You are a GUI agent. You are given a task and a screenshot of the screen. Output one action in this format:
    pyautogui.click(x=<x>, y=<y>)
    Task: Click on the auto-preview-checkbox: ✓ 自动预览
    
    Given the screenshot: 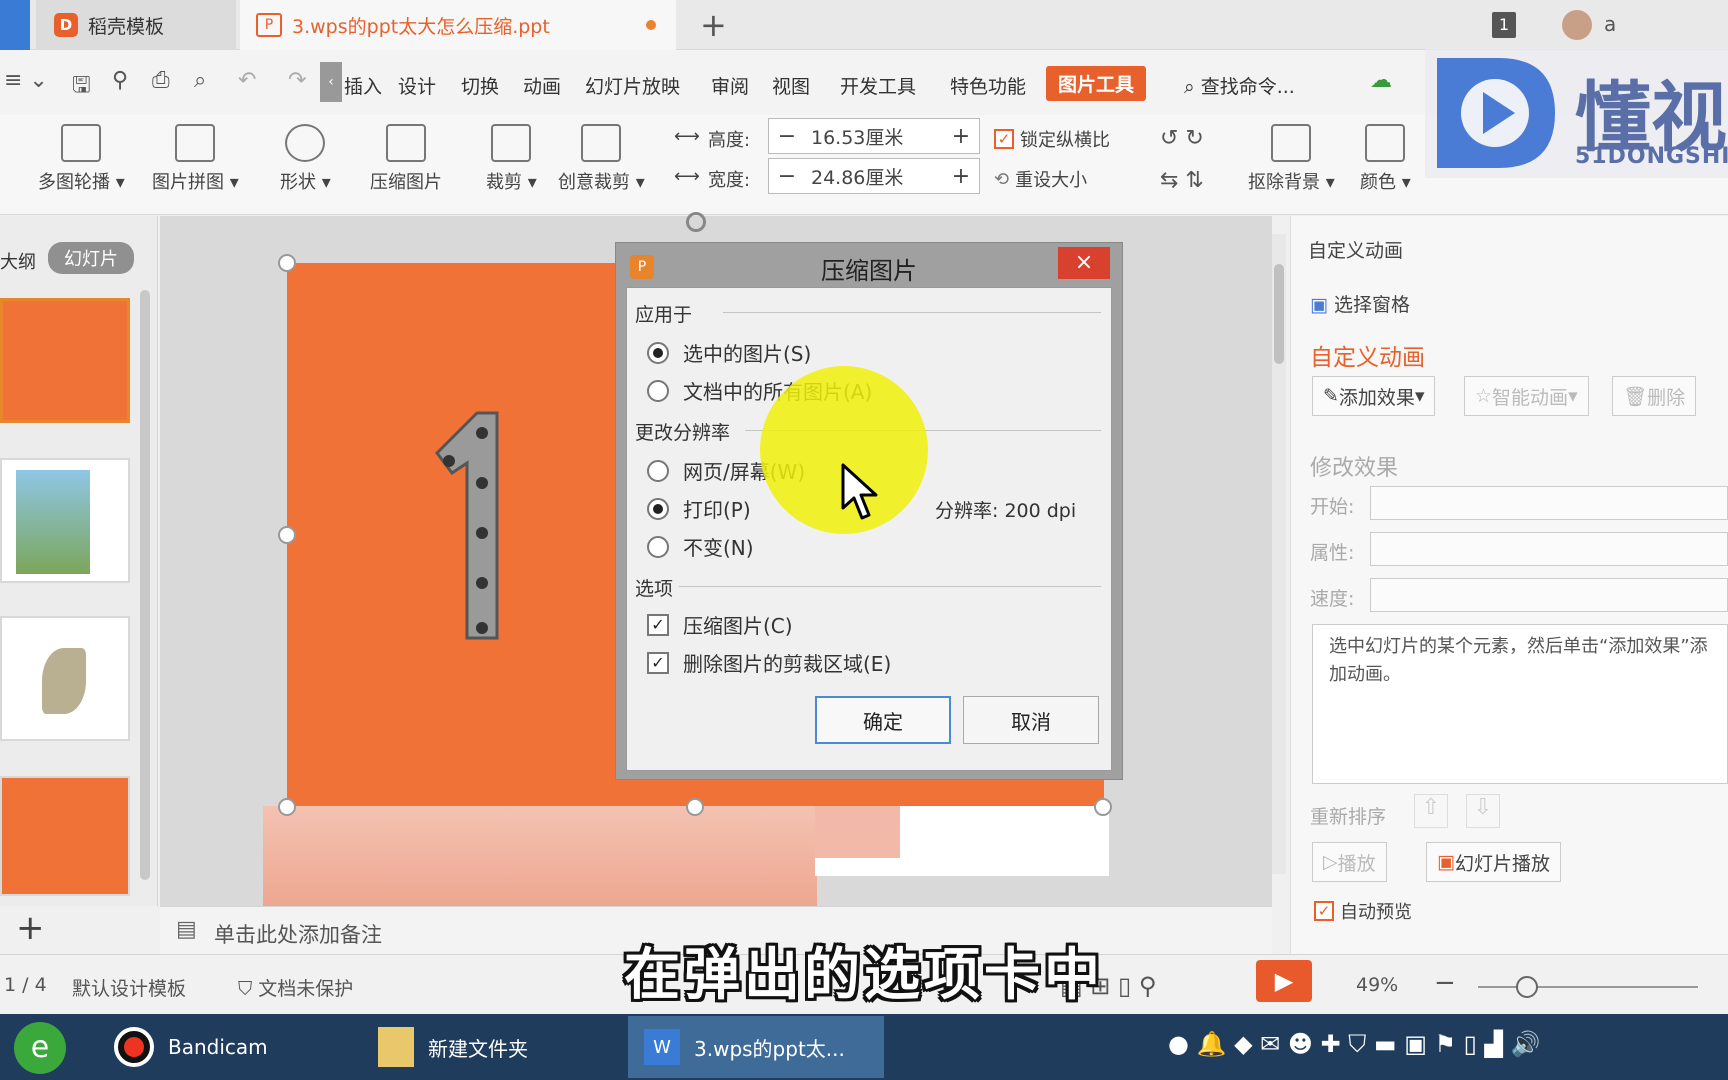 What is the action you would take?
    pyautogui.click(x=1363, y=911)
    